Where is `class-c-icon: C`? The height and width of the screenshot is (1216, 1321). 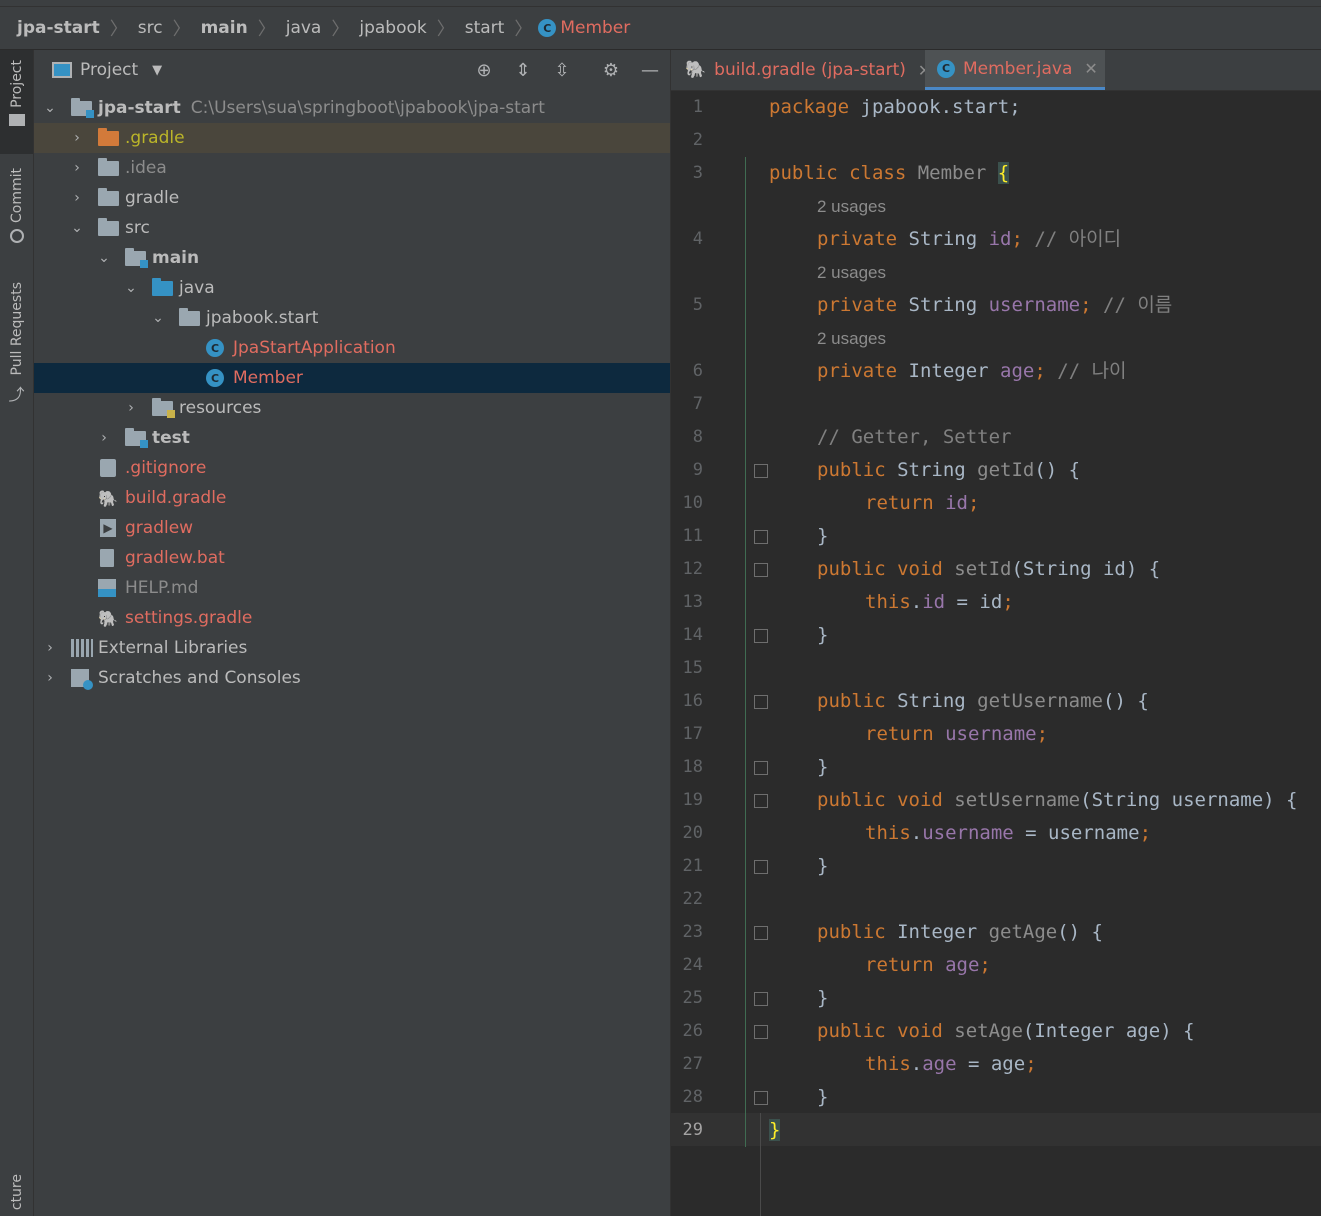 class-c-icon: C is located at coordinates (215, 378).